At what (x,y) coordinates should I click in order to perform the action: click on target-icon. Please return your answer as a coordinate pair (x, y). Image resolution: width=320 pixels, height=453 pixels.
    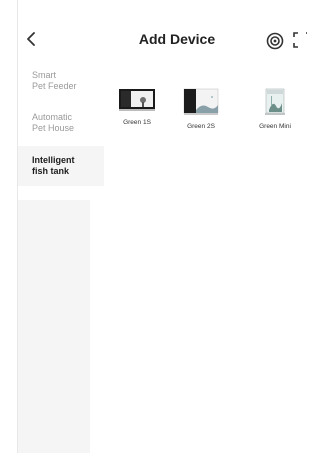
    Looking at the image, I should click on (275, 41).